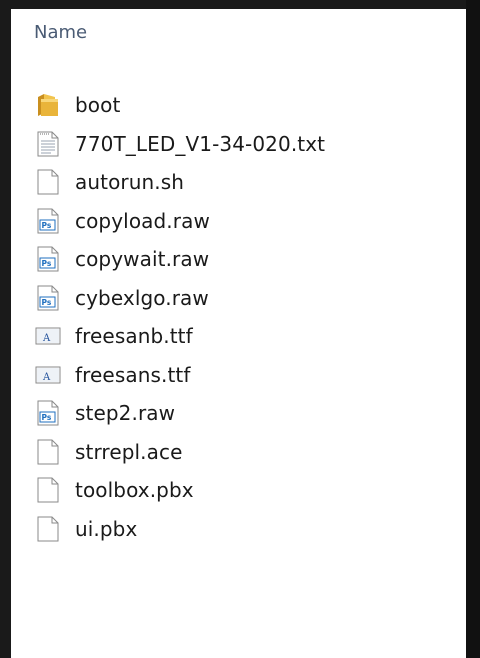  What do you see at coordinates (48, 105) in the screenshot?
I see `folder-icon` at bounding box center [48, 105].